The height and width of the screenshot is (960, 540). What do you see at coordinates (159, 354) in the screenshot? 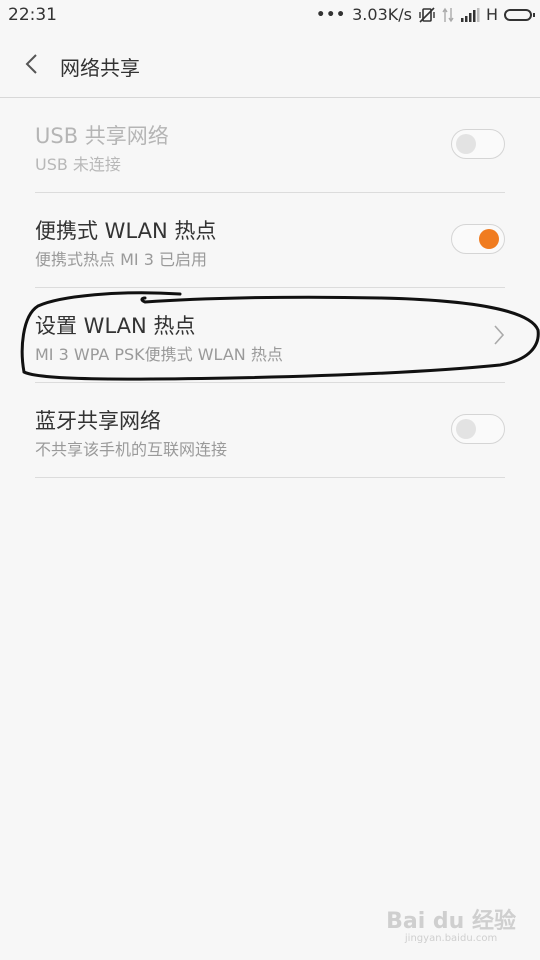
I see `item-subtitle: MI 3 WPA PSK便携式 WLAN 热点` at bounding box center [159, 354].